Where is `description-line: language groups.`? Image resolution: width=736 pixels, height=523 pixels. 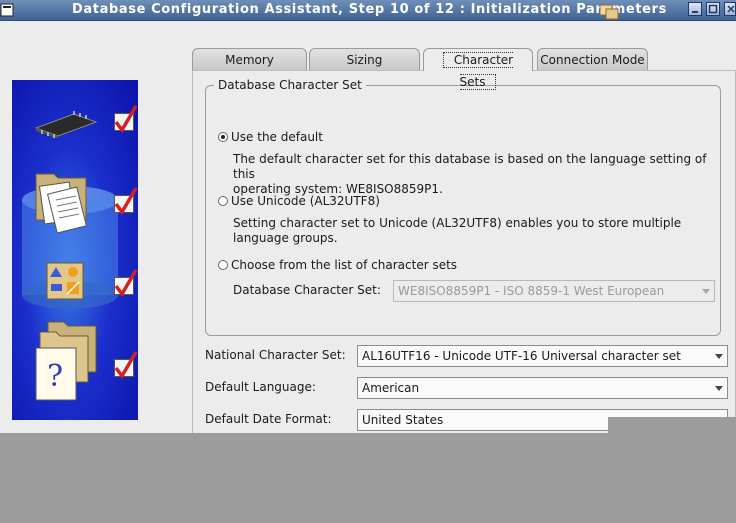
description-line: language groups. is located at coordinates (285, 238).